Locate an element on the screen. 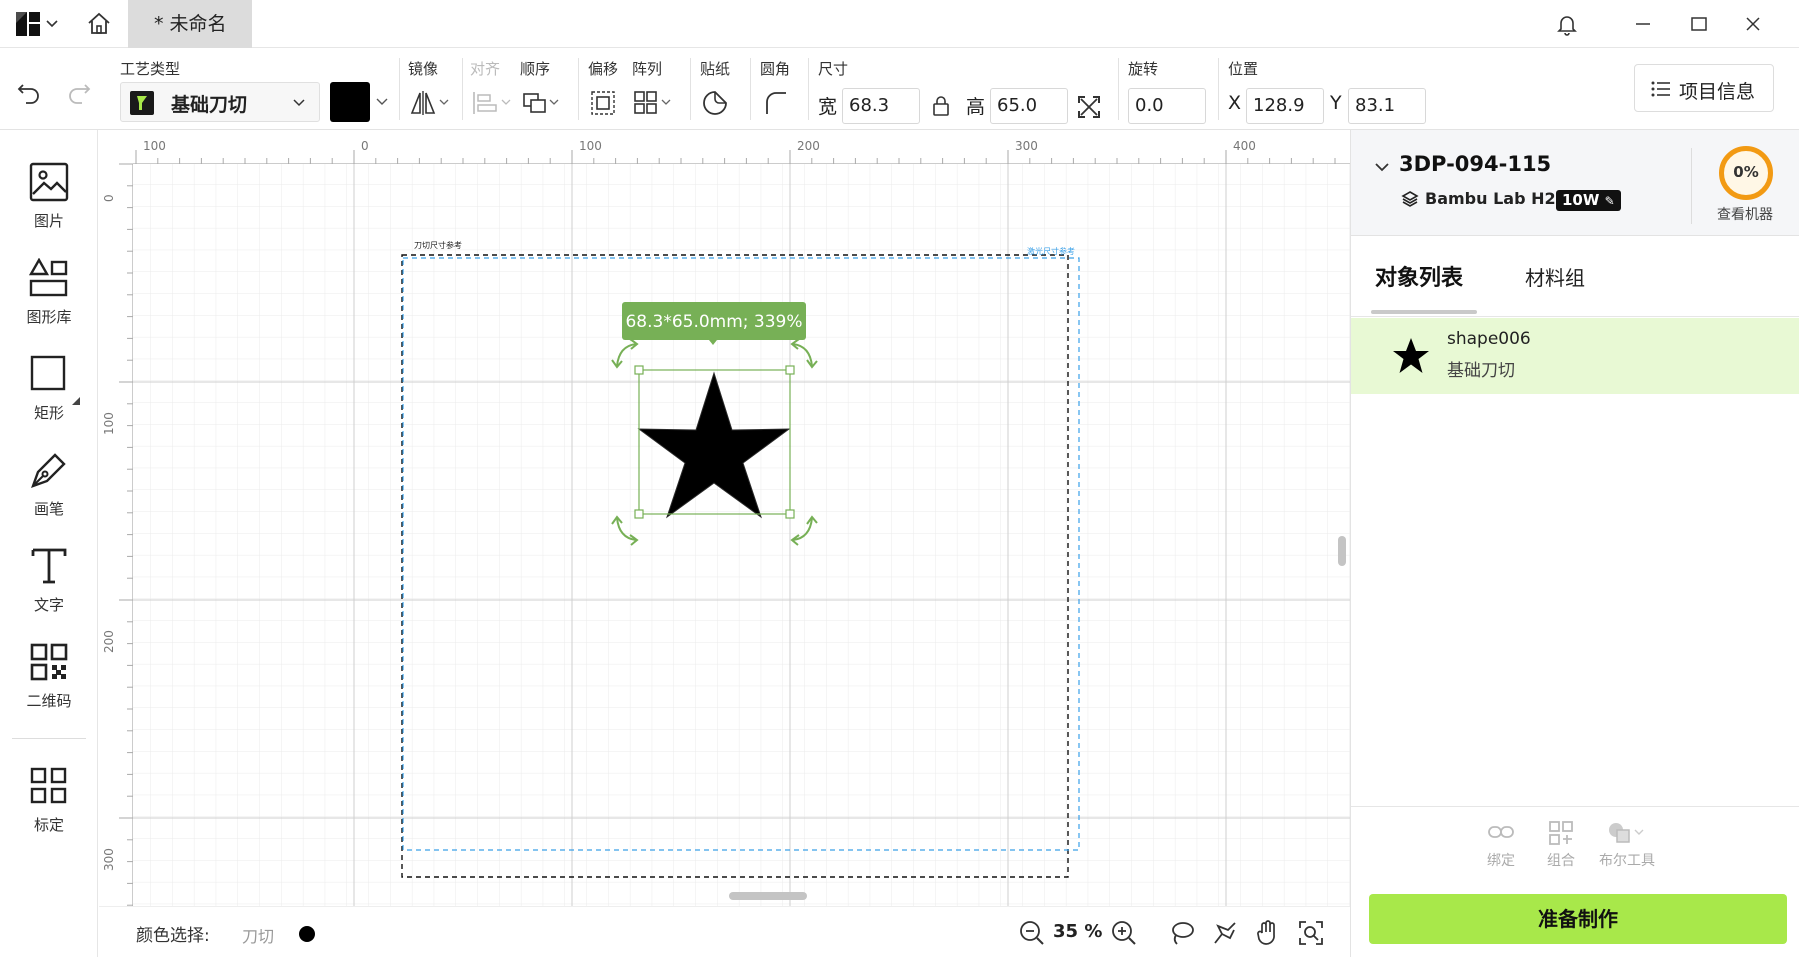  title-bar: * 未命名 is located at coordinates (899, 24).